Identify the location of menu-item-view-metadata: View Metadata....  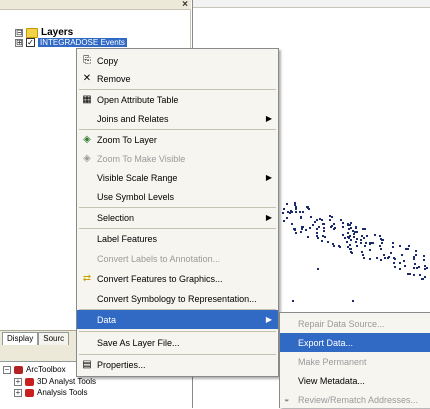
(355, 380).